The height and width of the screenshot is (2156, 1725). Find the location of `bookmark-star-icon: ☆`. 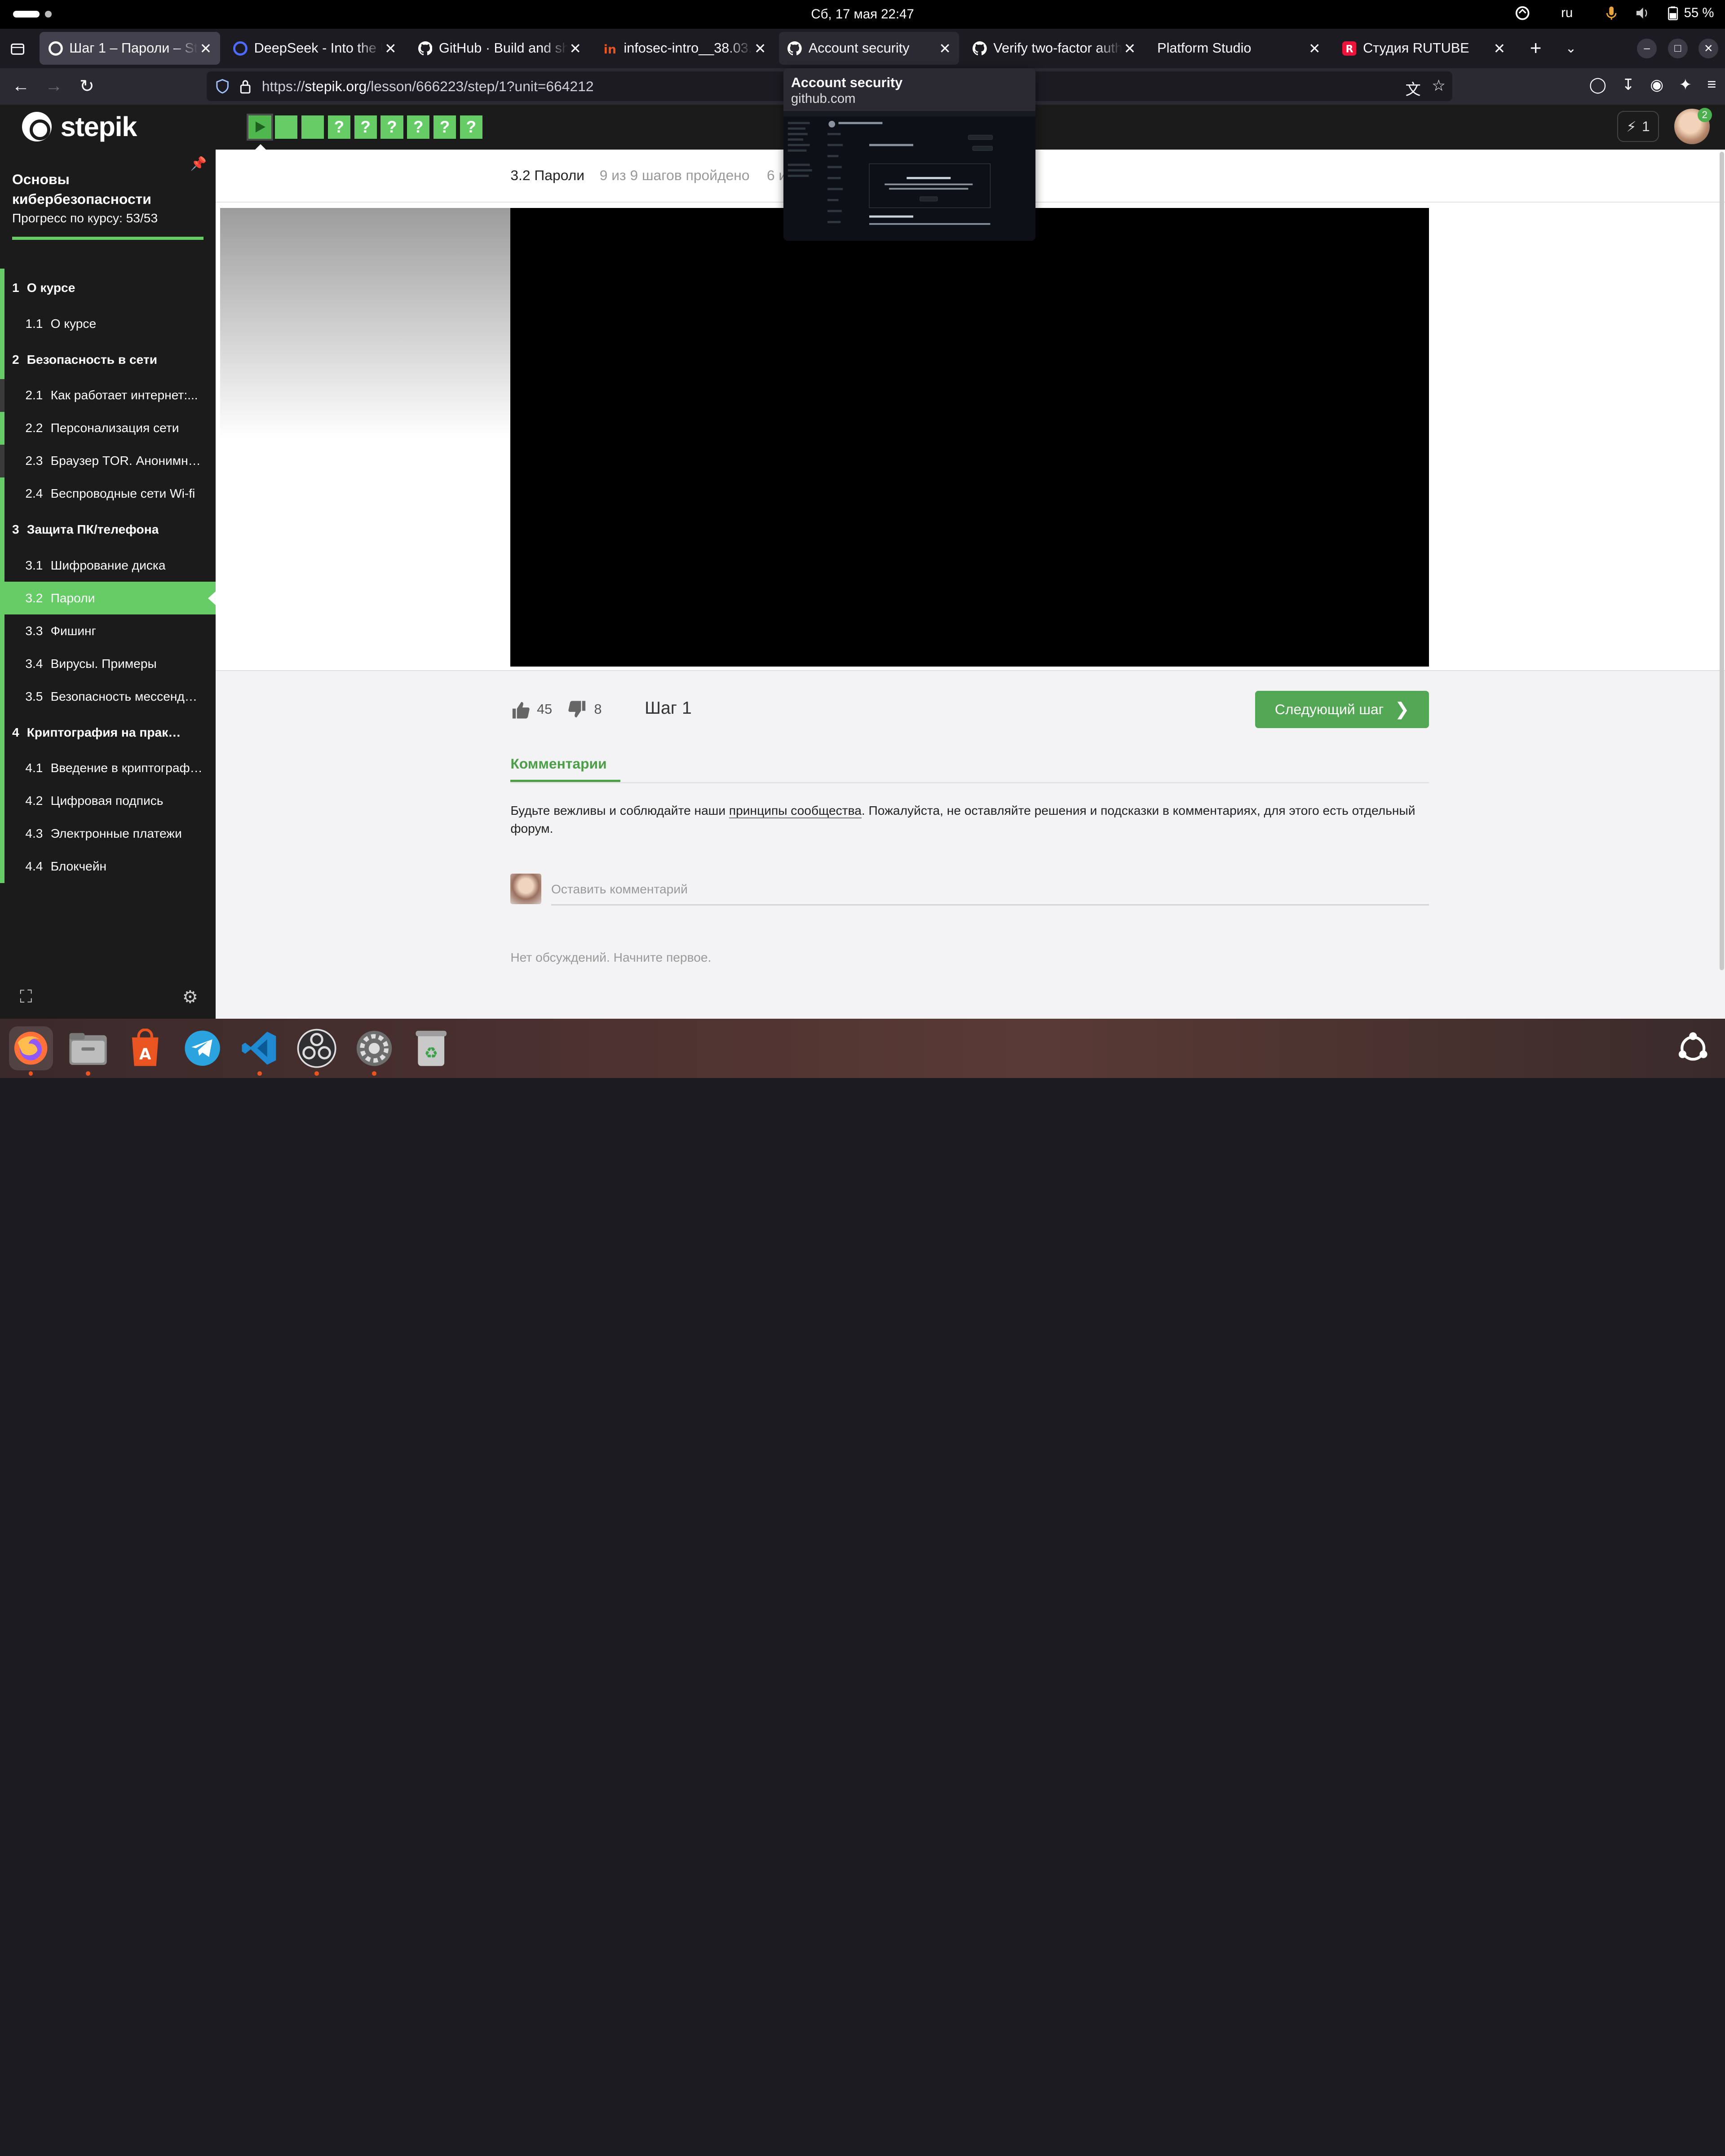

bookmark-star-icon: ☆ is located at coordinates (1439, 88).